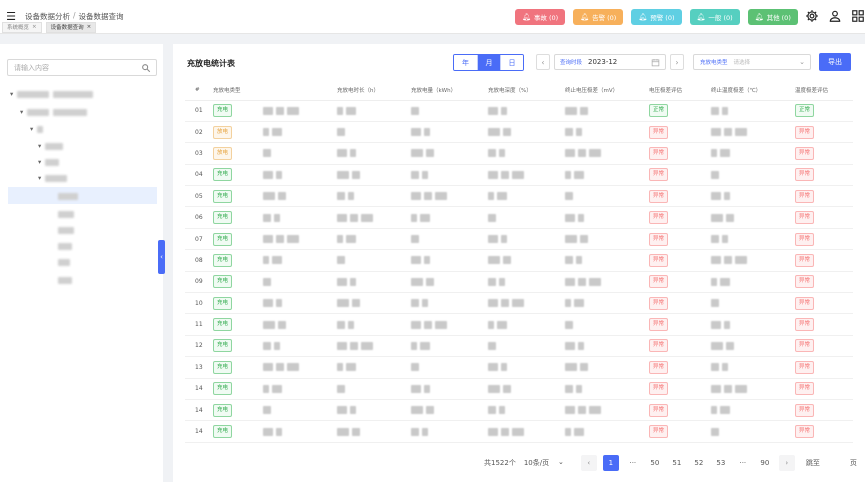 Image resolution: width=865 pixels, height=482 pixels. What do you see at coordinates (677, 62) in the screenshot?
I see `next-period-button: ›` at bounding box center [677, 62].